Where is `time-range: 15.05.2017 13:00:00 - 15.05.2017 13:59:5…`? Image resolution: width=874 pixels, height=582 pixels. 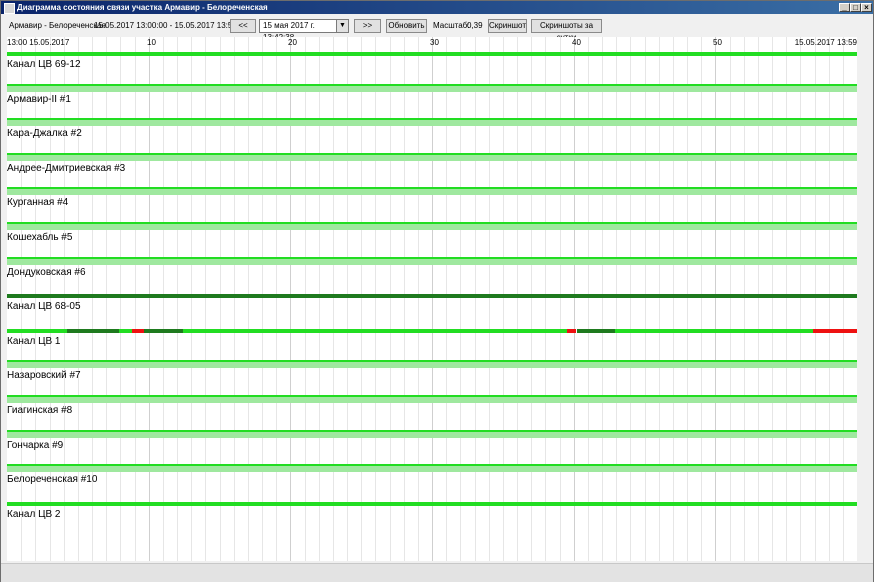 time-range: 15.05.2017 13:00:00 - 15.05.2017 13:59:5… is located at coordinates (171, 25).